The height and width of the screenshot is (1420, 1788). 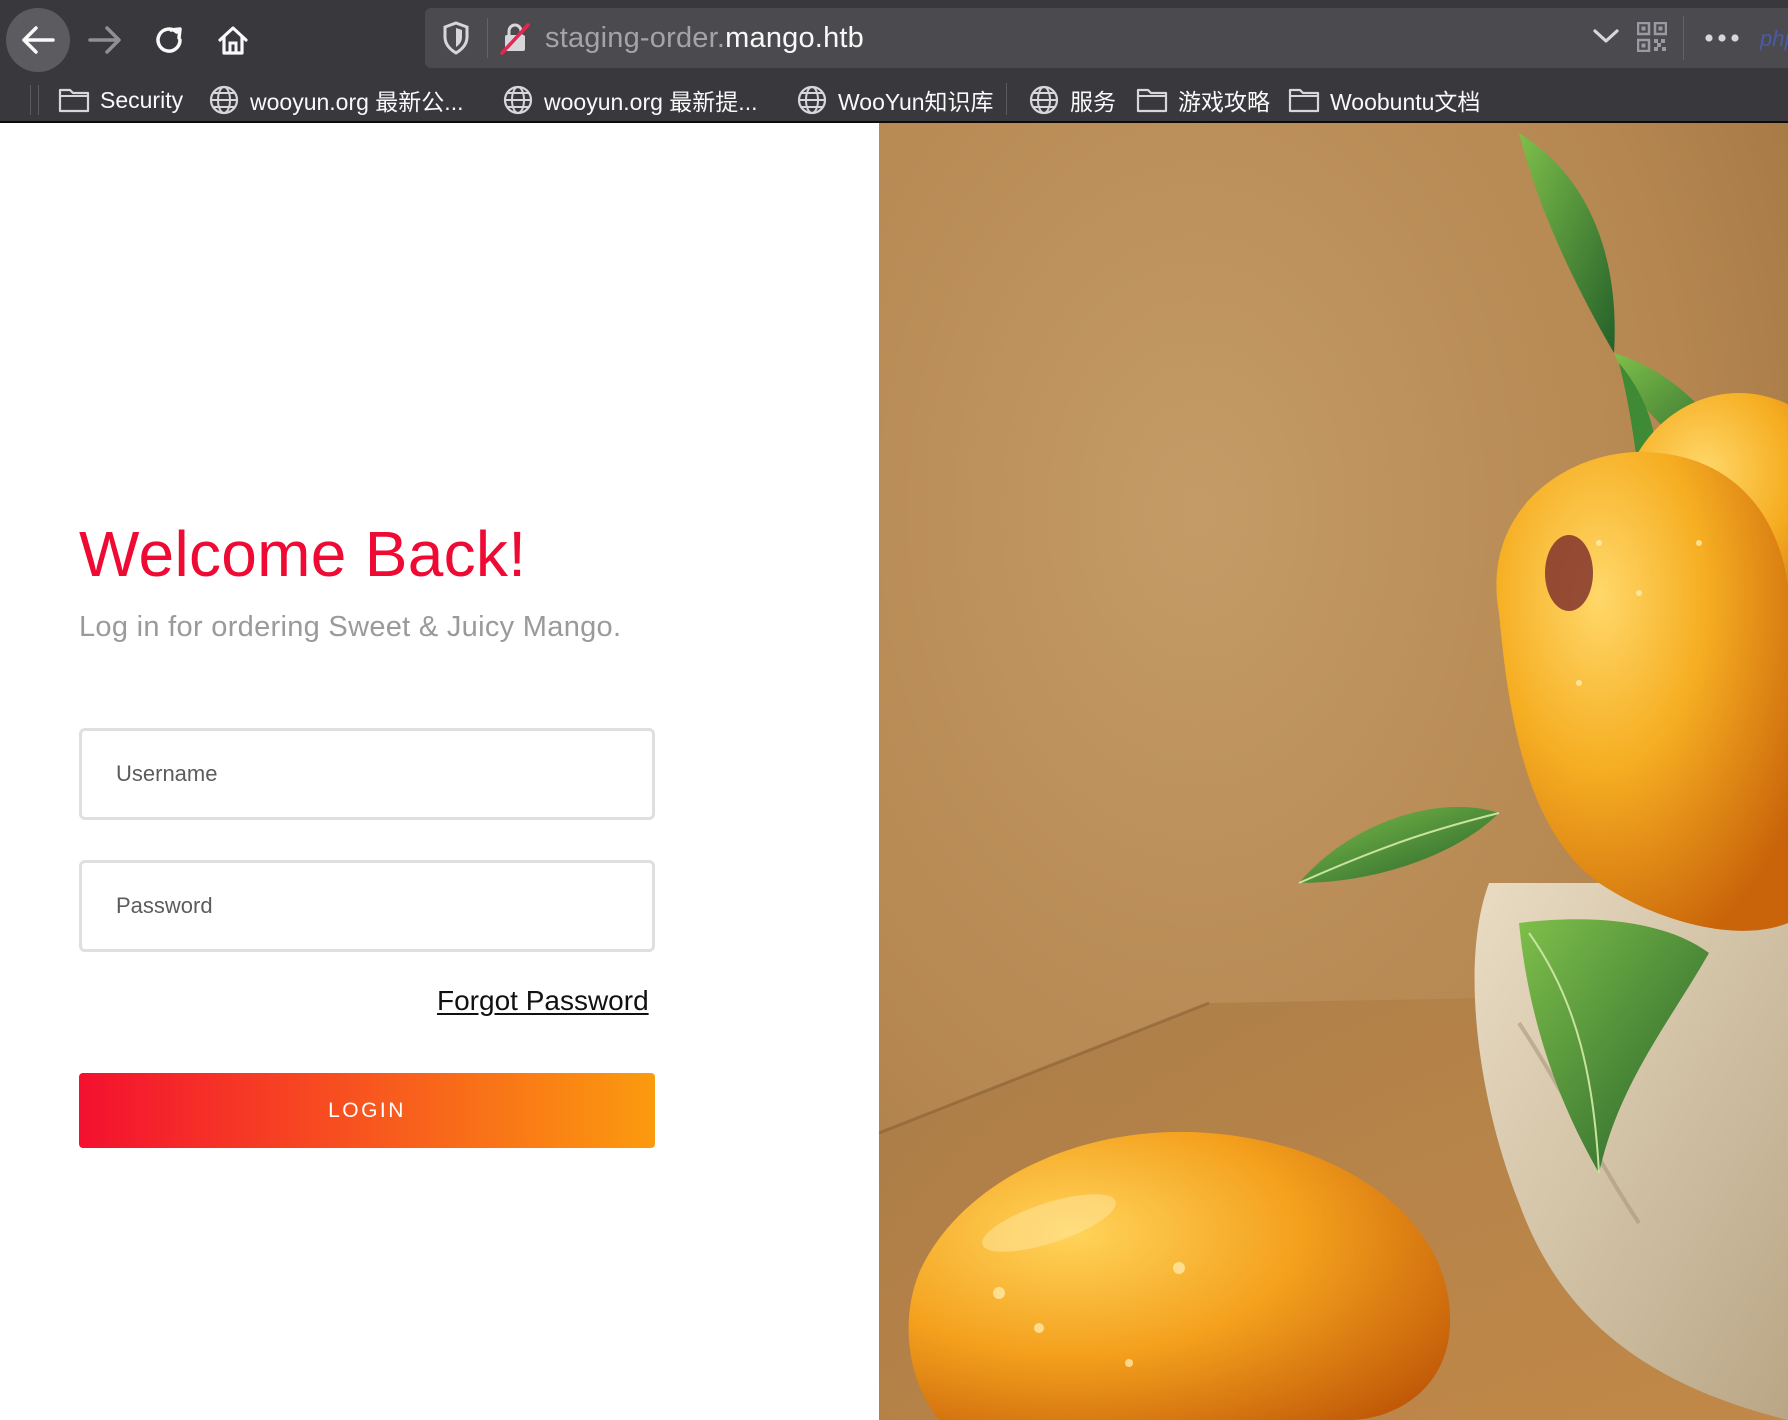 What do you see at coordinates (916, 102) in the screenshot?
I see `bookmark-label: WooYun知识库` at bounding box center [916, 102].